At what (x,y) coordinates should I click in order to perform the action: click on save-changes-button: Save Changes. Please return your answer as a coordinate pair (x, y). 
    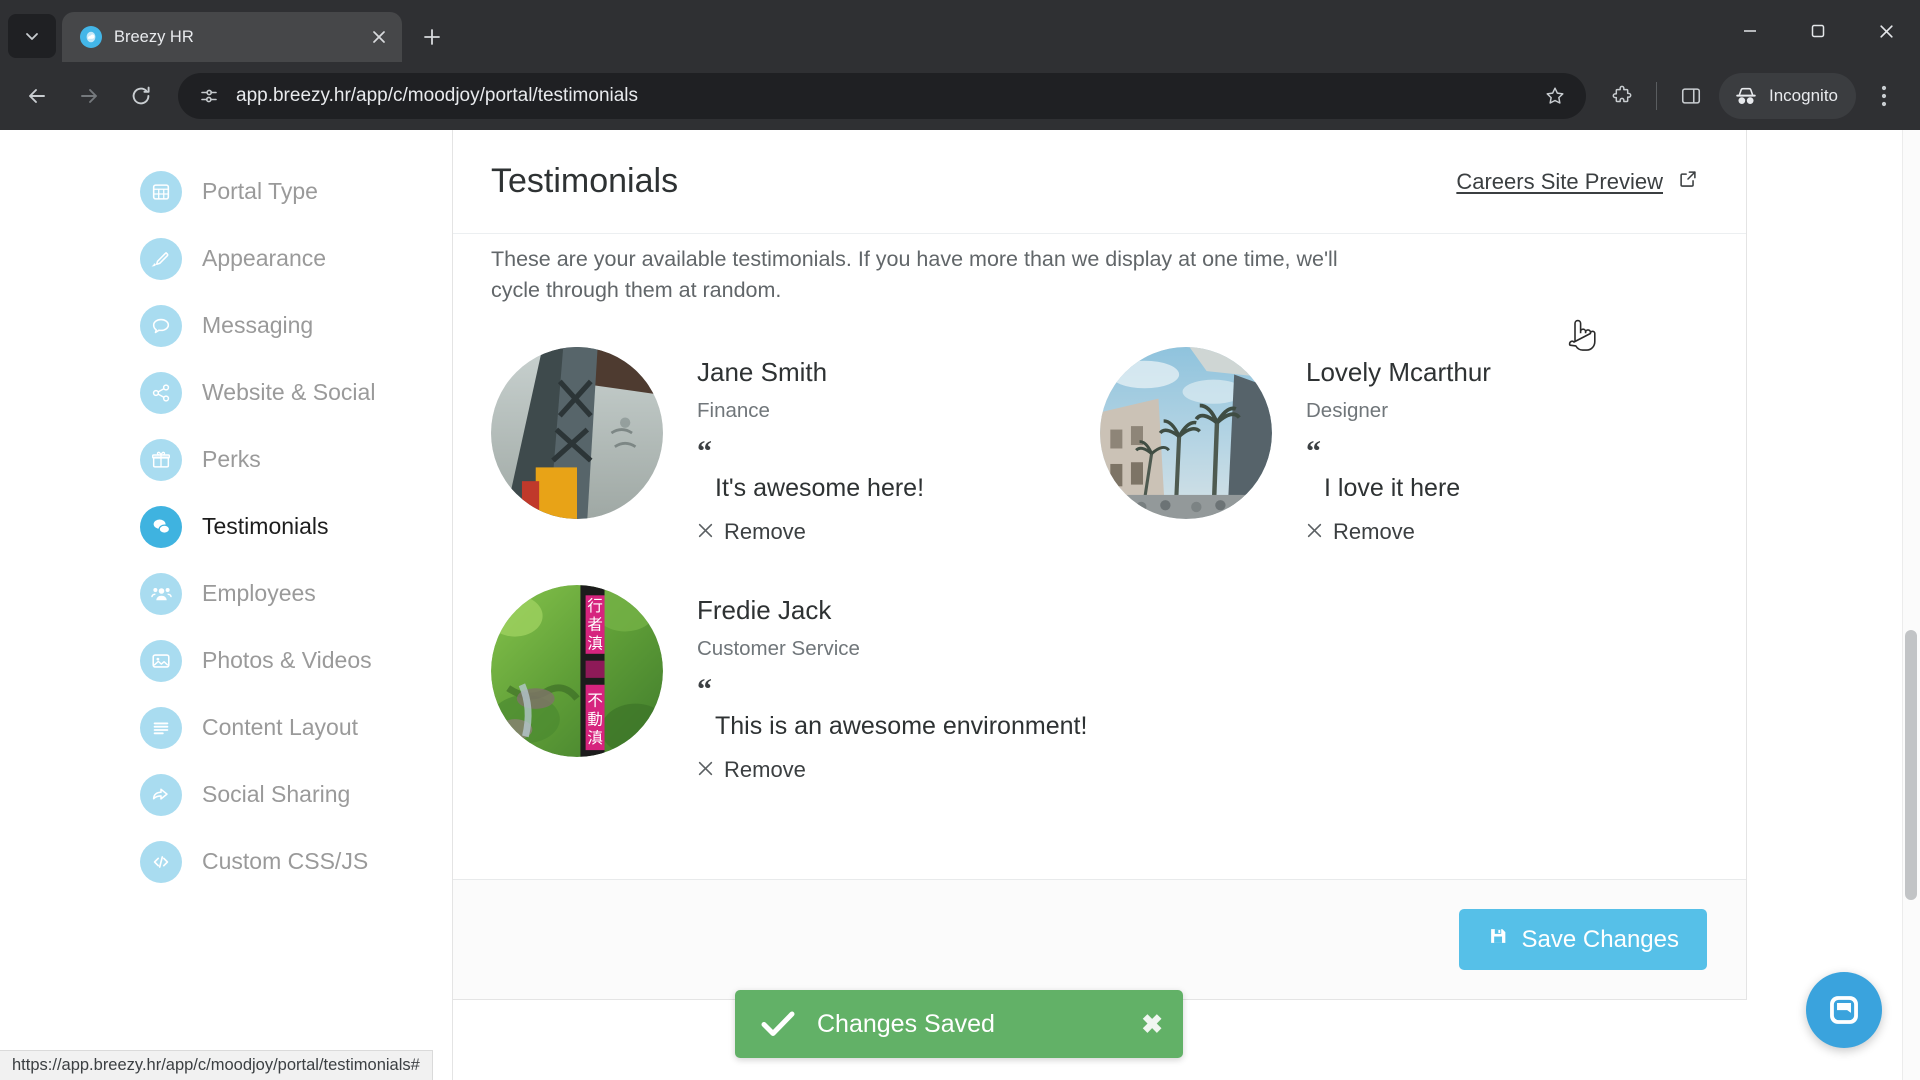
    Looking at the image, I should click on (1582, 939).